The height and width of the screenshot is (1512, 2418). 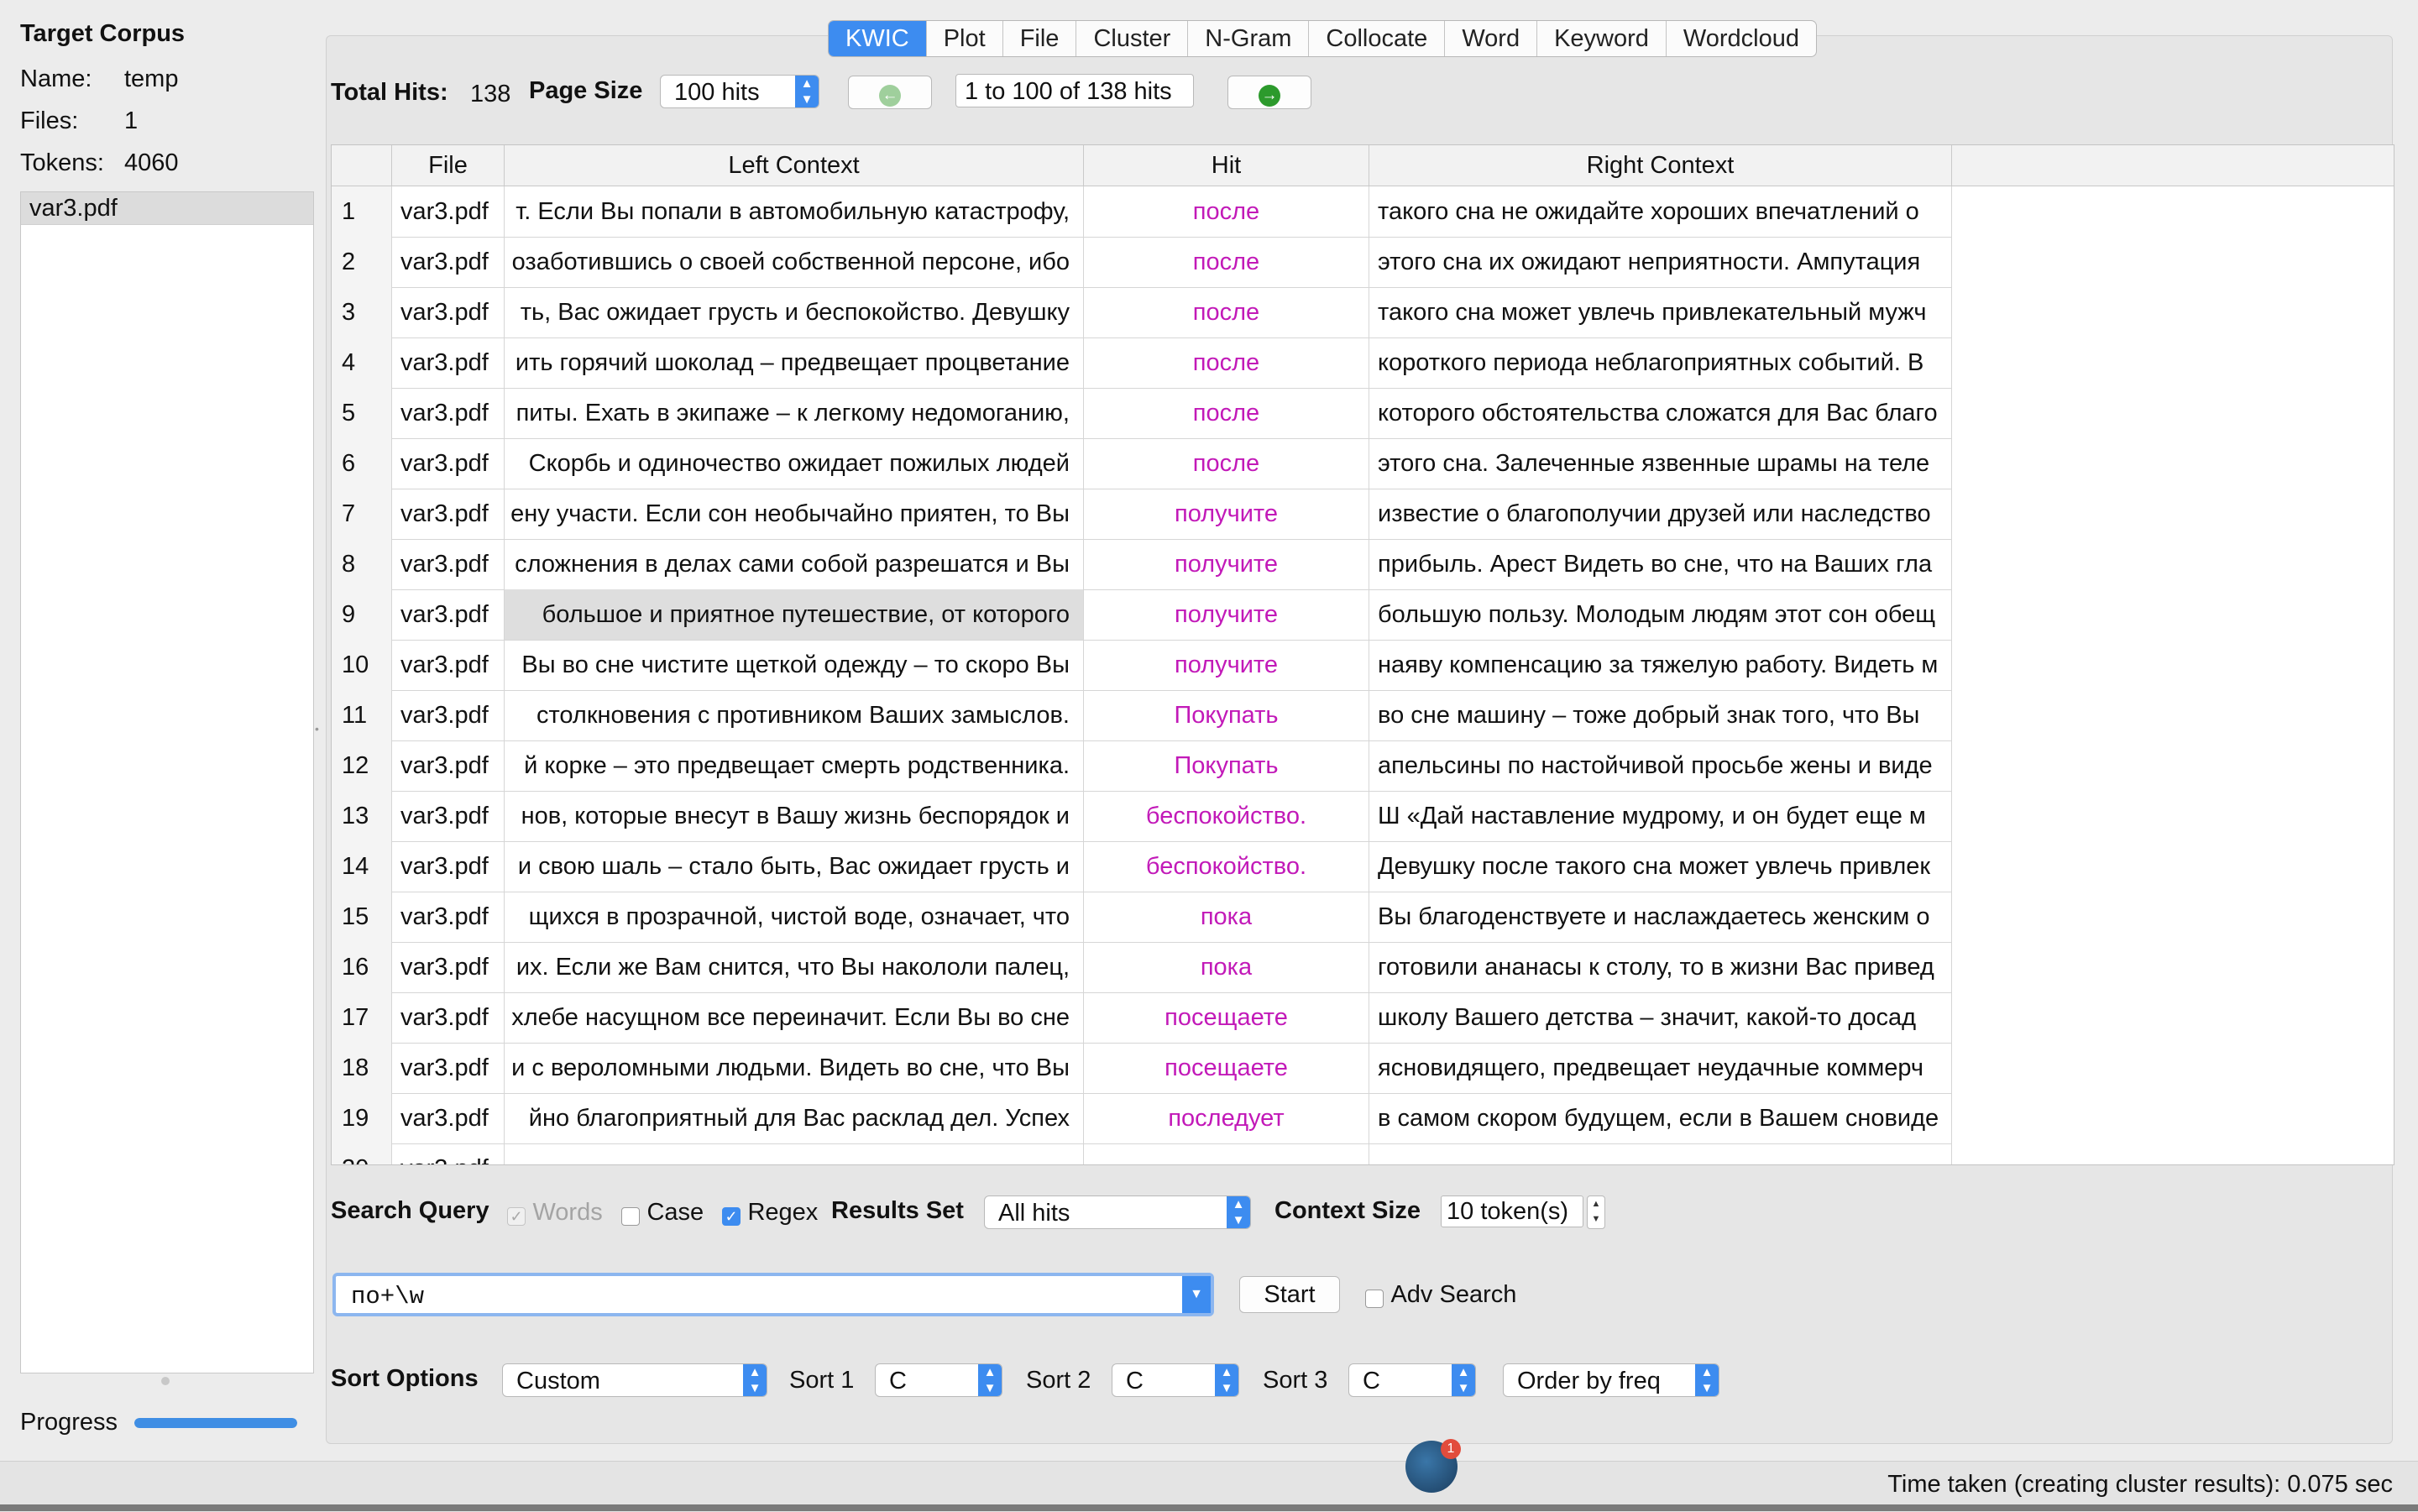 What do you see at coordinates (362, 665) in the screenshot?
I see `row-number-cell: 10` at bounding box center [362, 665].